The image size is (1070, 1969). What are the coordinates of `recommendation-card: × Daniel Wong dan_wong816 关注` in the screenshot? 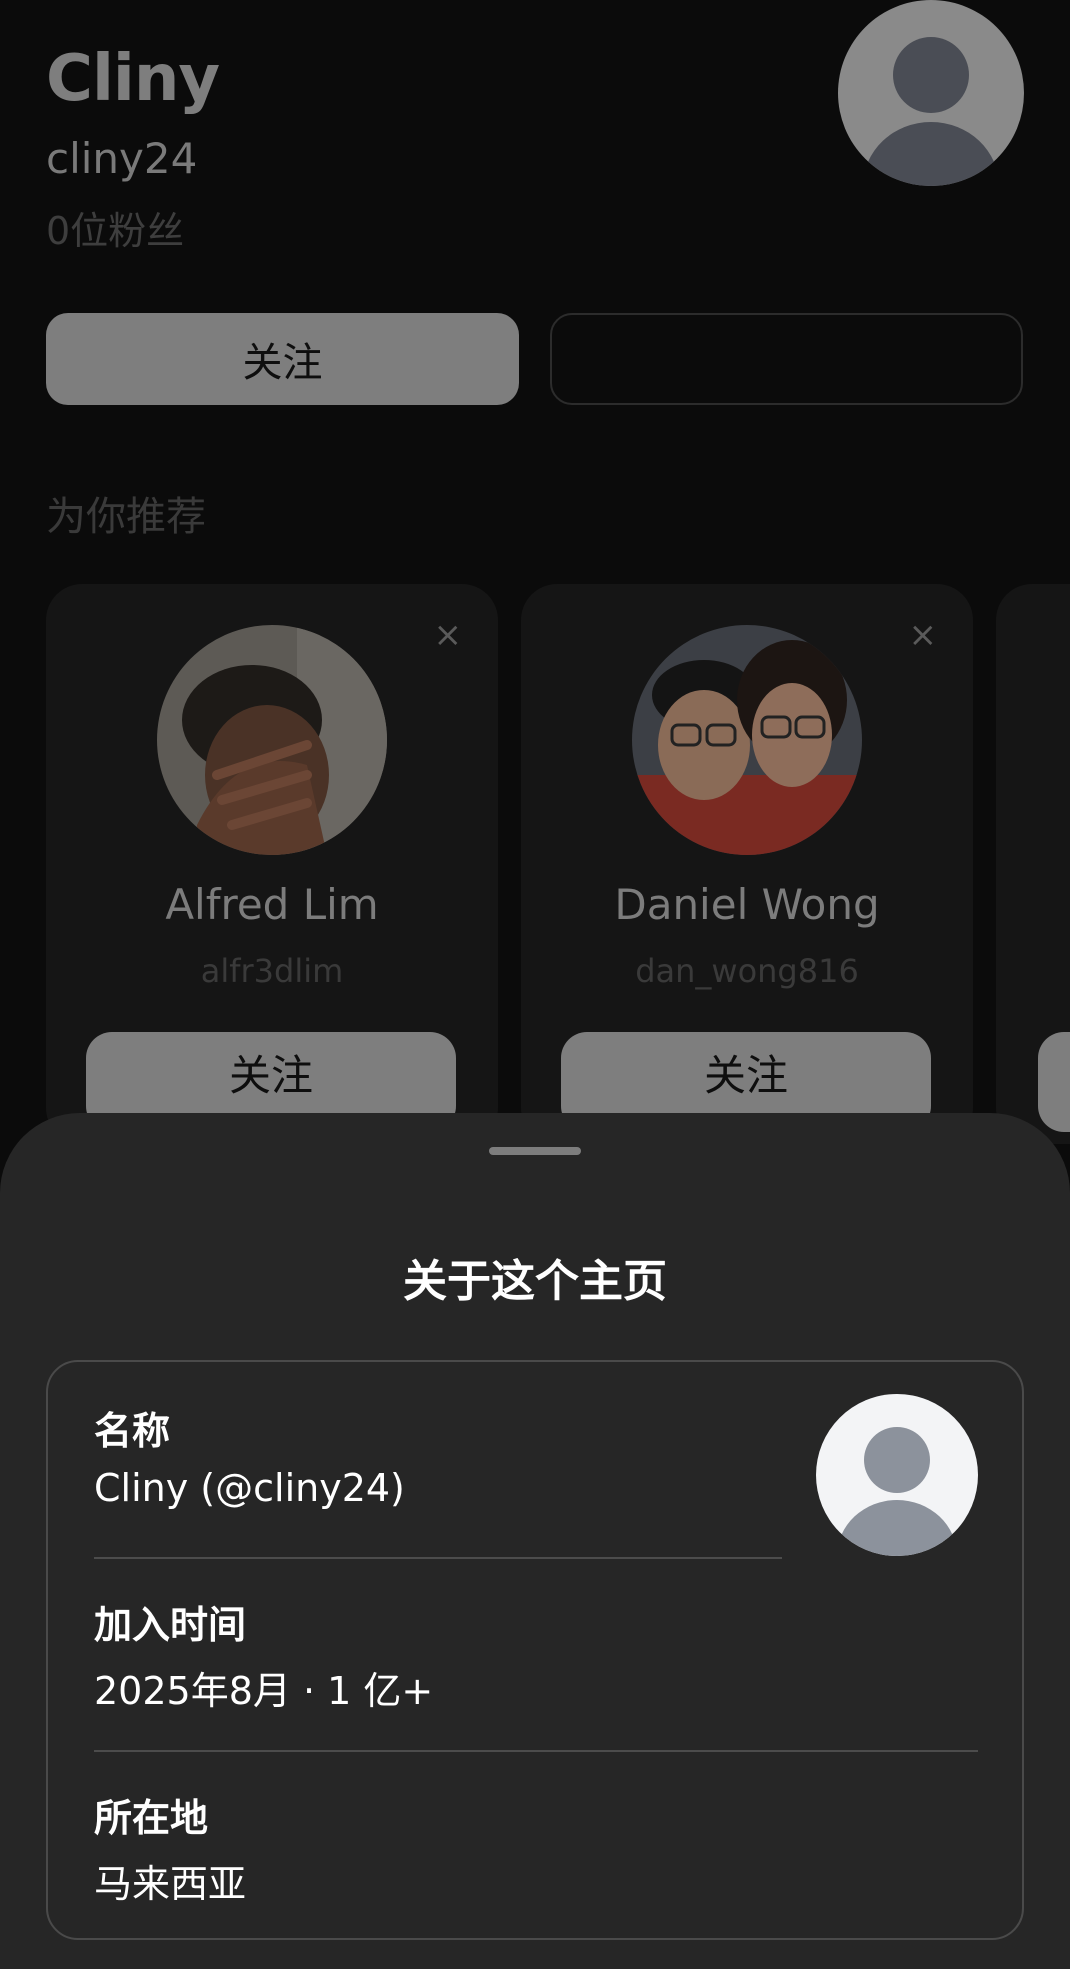 It's located at (747, 864).